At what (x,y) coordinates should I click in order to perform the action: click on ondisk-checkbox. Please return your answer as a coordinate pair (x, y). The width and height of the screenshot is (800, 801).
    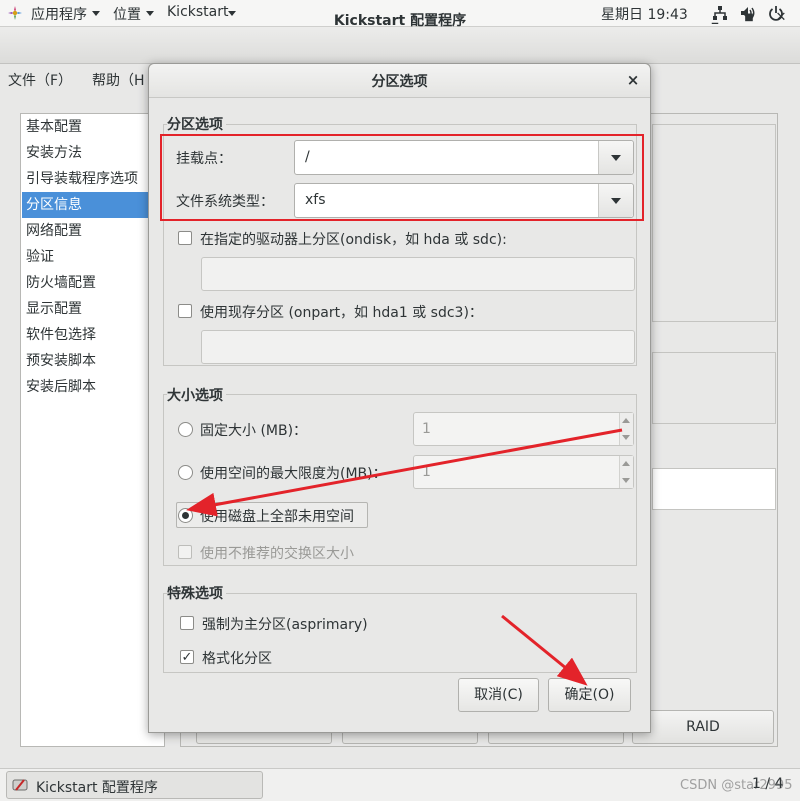
    Looking at the image, I should click on (185, 238).